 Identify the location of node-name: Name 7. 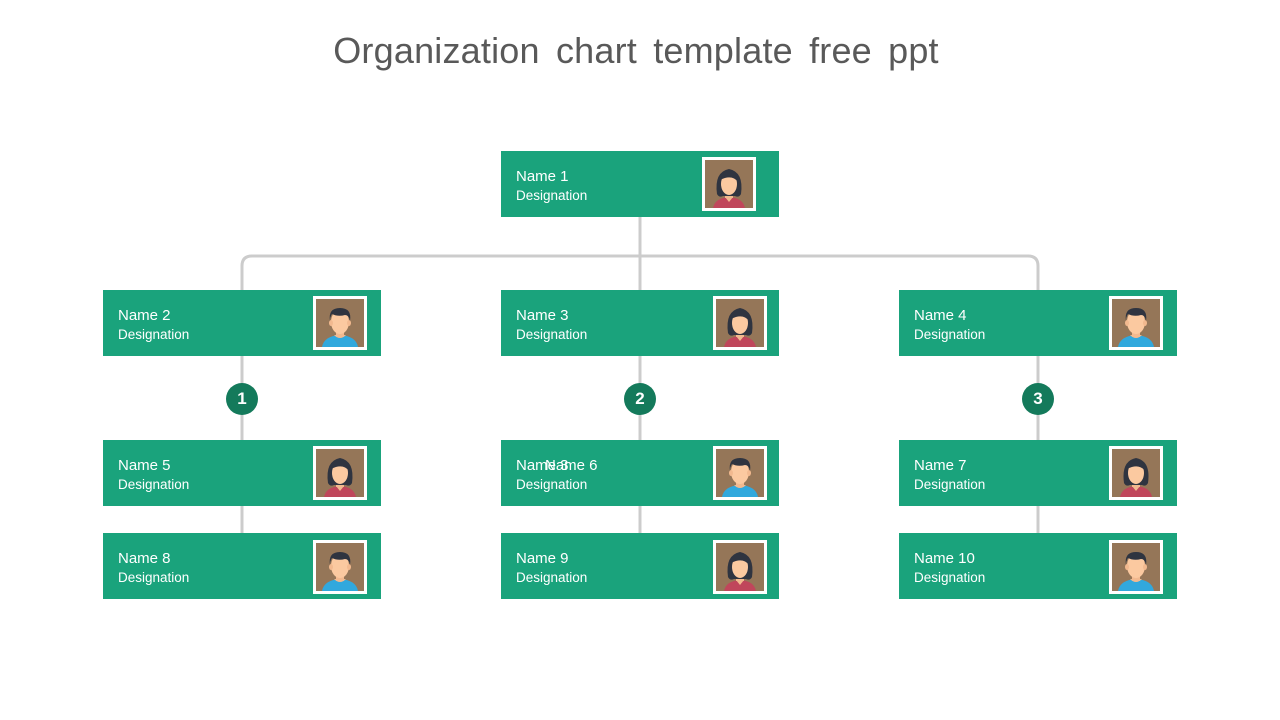
(940, 465).